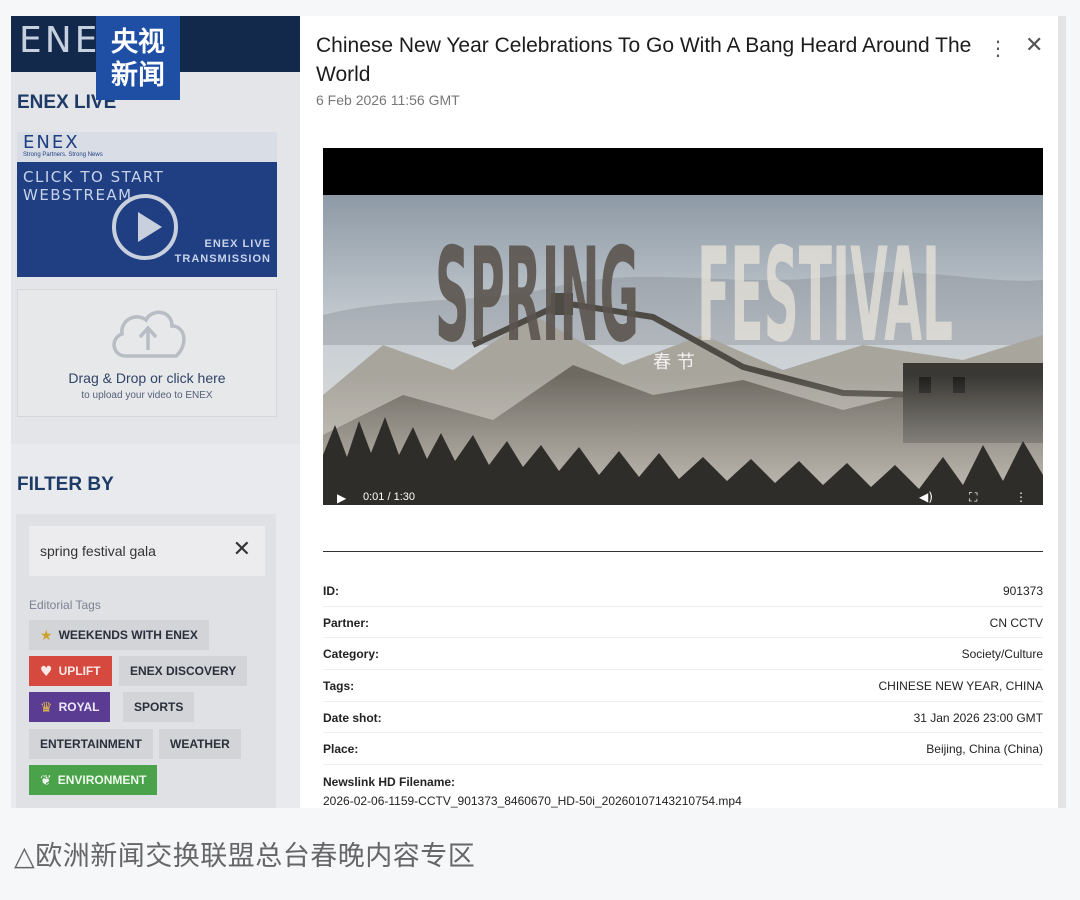 The image size is (1080, 900). I want to click on tag-entertainment: ENTERTAINMENT, so click(91, 744).